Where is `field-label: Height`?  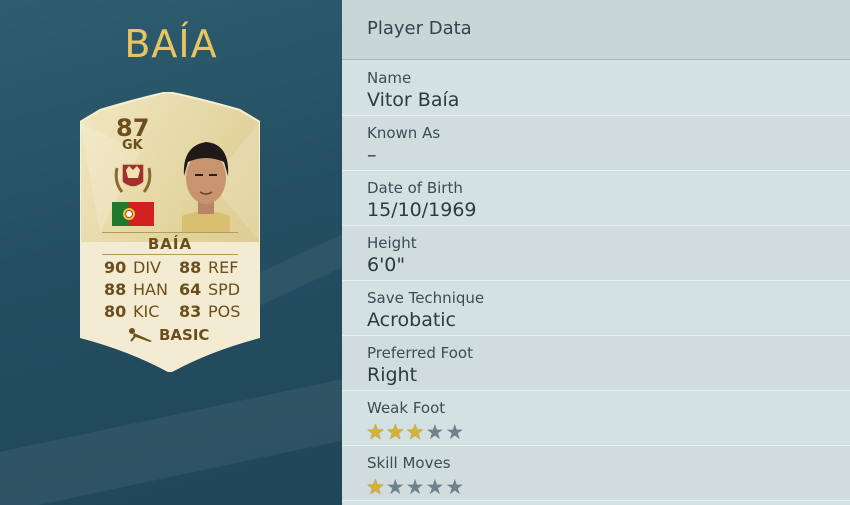
field-label: Height is located at coordinates (392, 243).